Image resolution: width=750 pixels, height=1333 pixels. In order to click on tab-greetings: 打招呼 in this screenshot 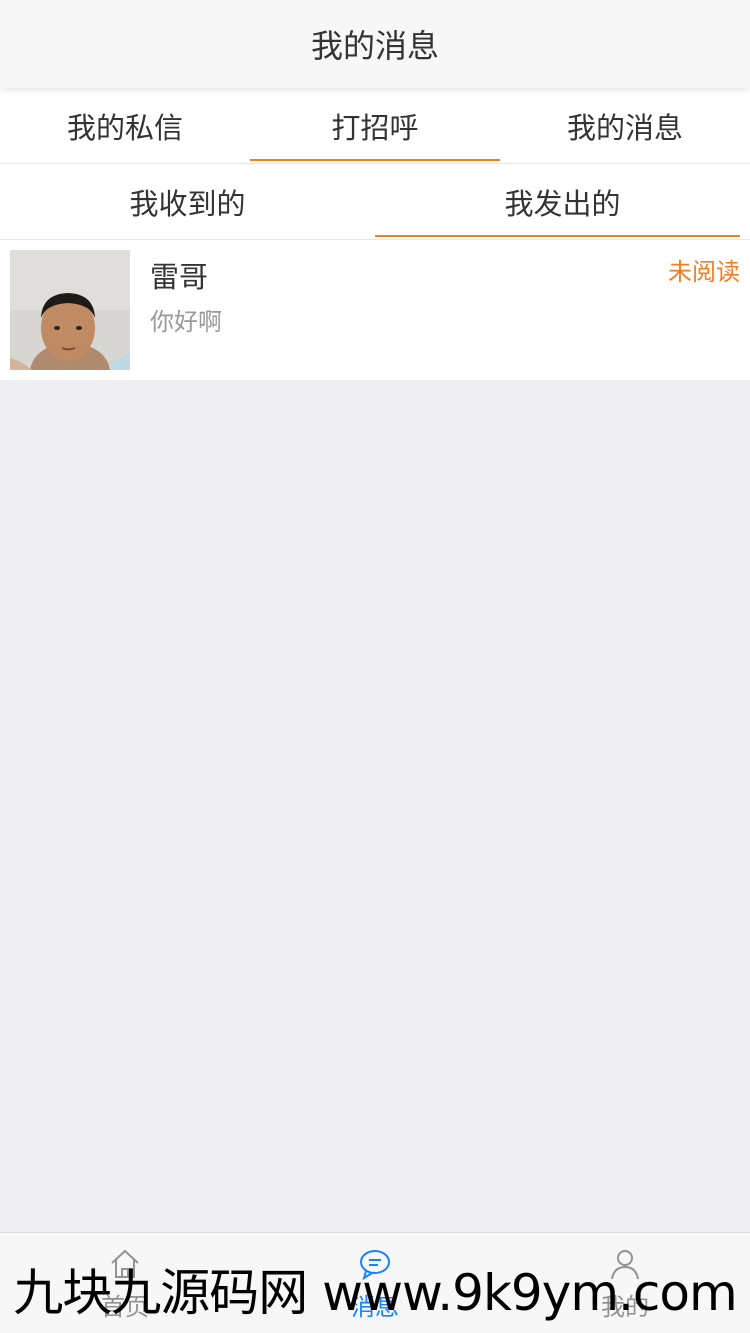, I will do `click(375, 125)`.